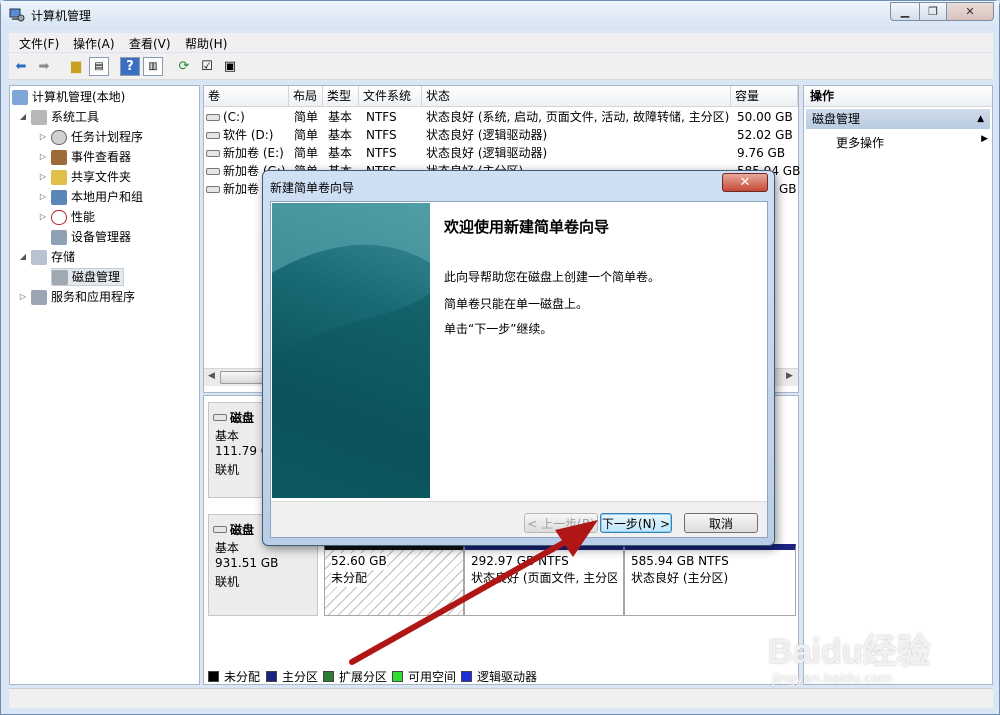 The height and width of the screenshot is (715, 1000). Describe the element at coordinates (66, 217) in the screenshot. I see `tree-item-performance: ▷ 性能` at that location.